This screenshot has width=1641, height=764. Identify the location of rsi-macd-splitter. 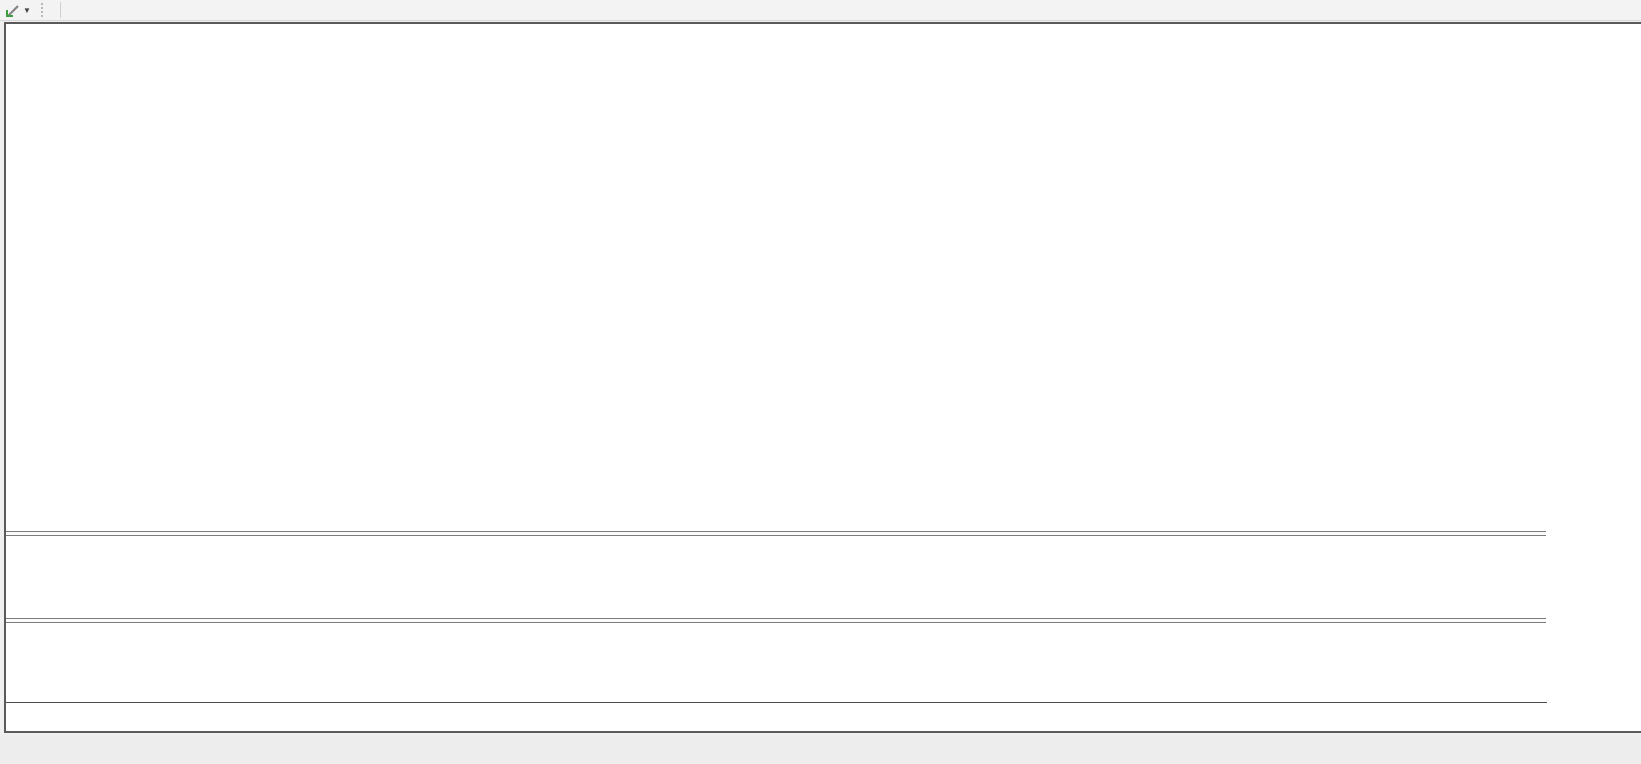
(776, 620).